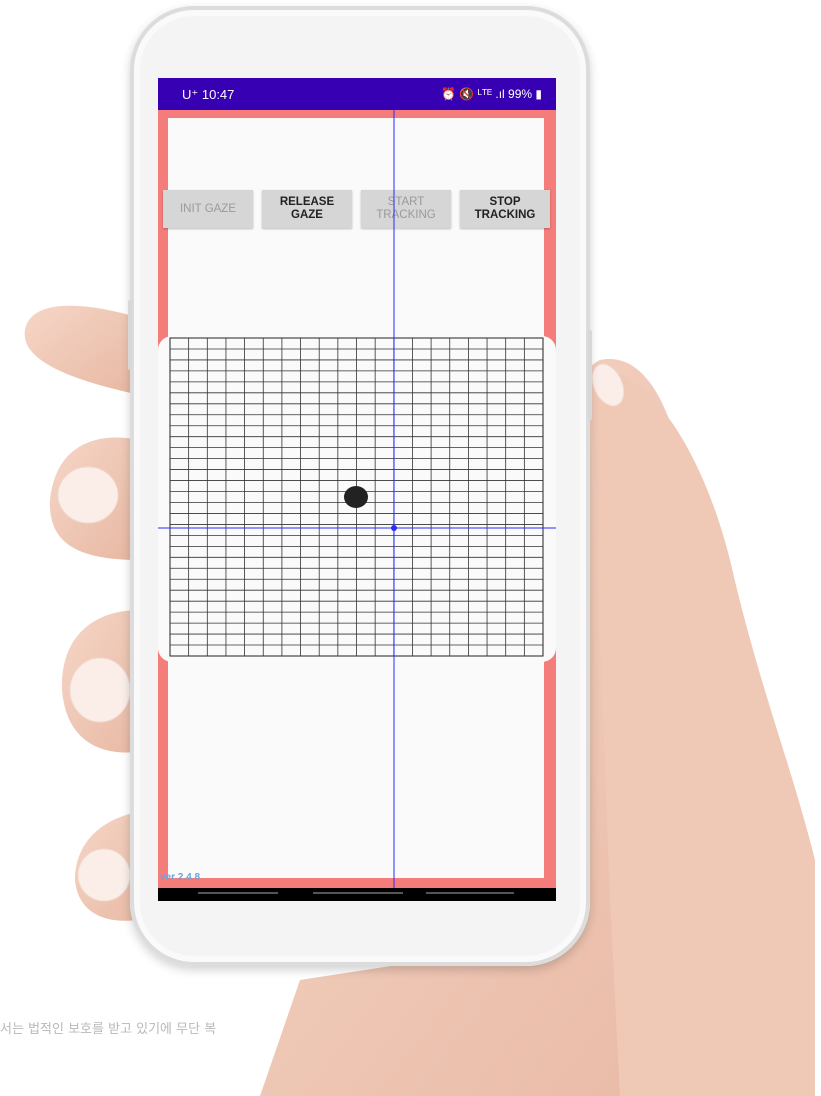 Image resolution: width=821 pixels, height=1096 pixels. I want to click on volume-button, so click(130, 335).